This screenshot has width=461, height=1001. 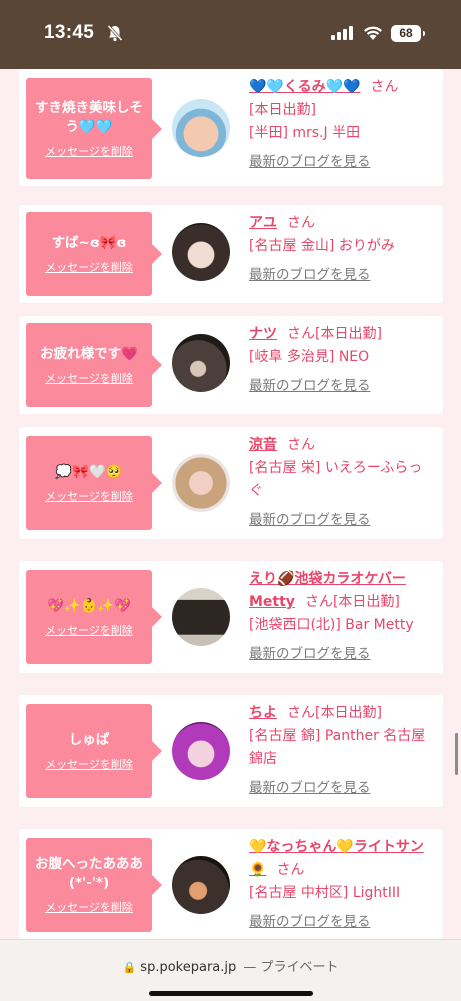 I want to click on girl-name-link: ちよ, so click(x=263, y=713).